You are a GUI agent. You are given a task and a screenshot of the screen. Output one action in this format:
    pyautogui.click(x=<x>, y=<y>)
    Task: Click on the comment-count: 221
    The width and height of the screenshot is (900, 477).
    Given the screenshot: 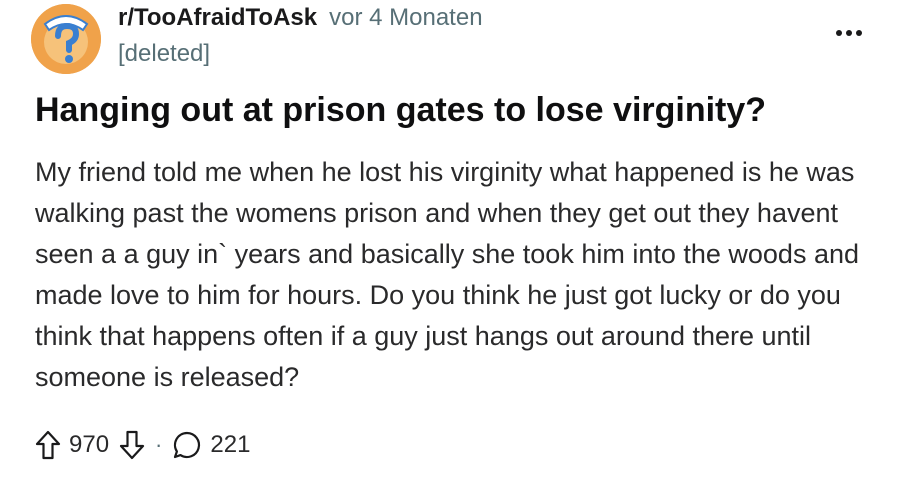 What is the action you would take?
    pyautogui.click(x=230, y=444)
    